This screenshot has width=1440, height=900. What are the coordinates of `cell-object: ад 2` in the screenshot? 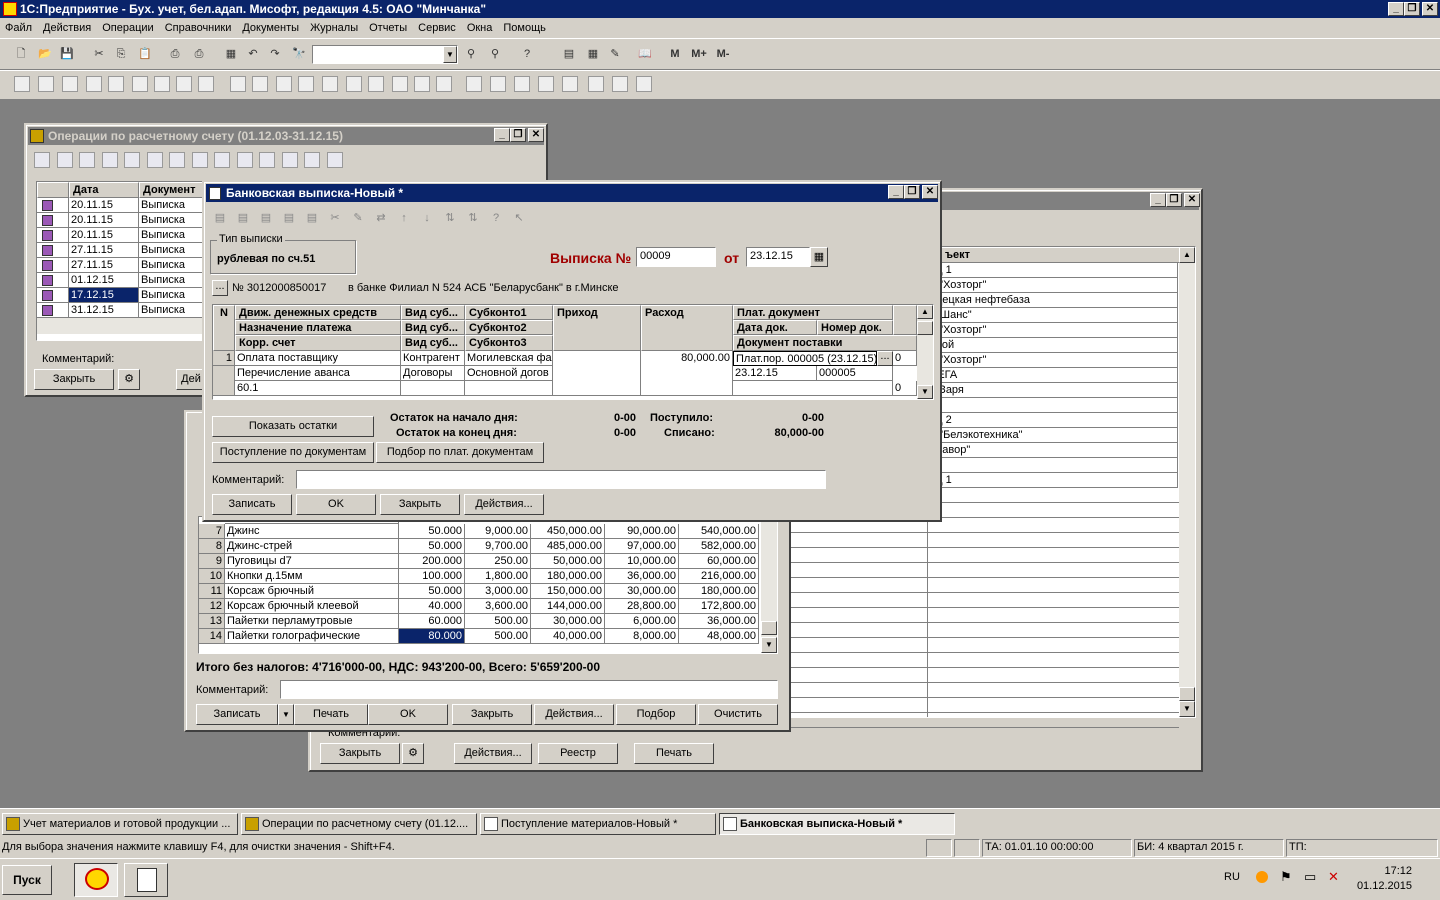 It's located at (1053, 420).